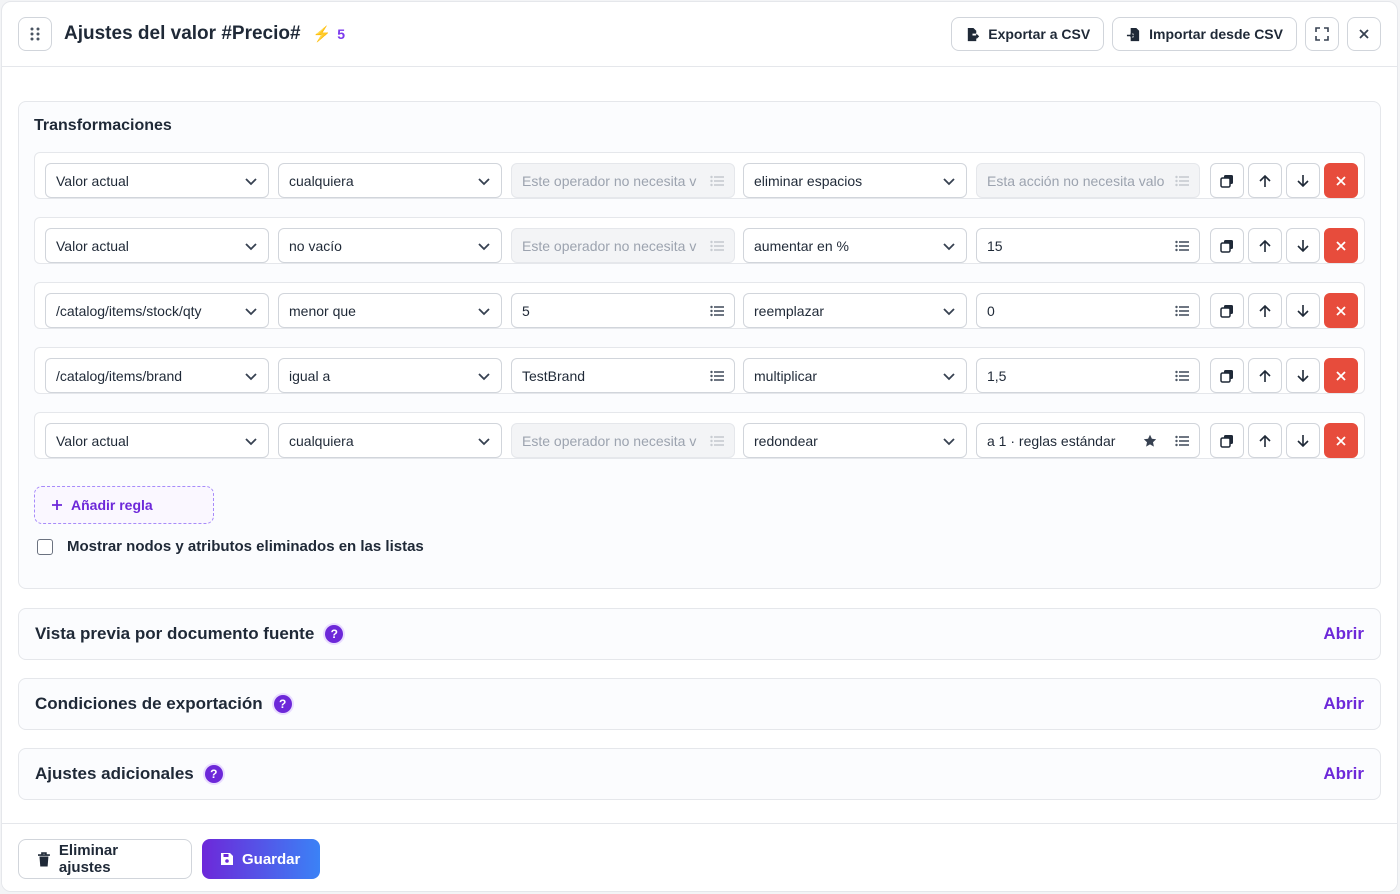  I want to click on close-icon, so click(1341, 310).